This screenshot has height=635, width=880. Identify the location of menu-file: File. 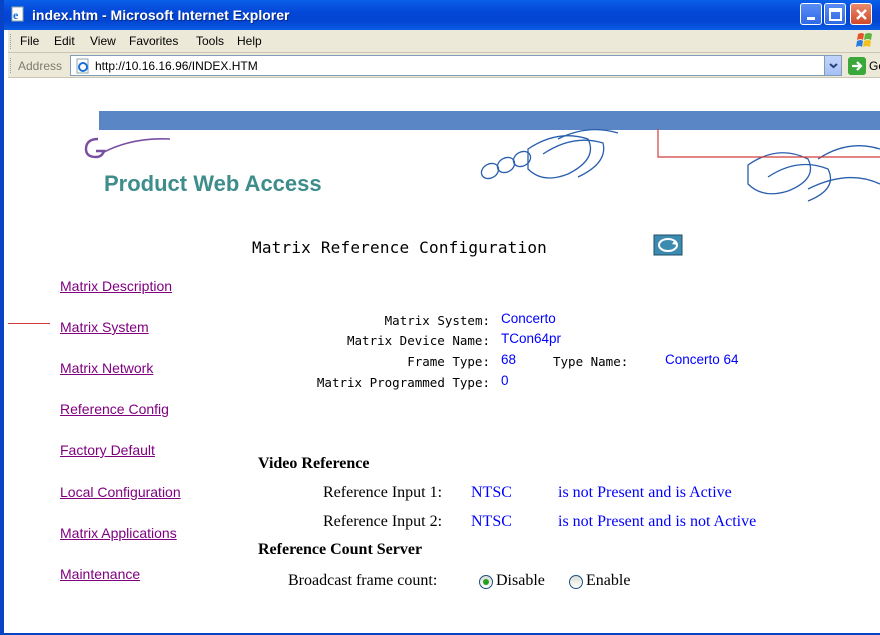
(29, 41).